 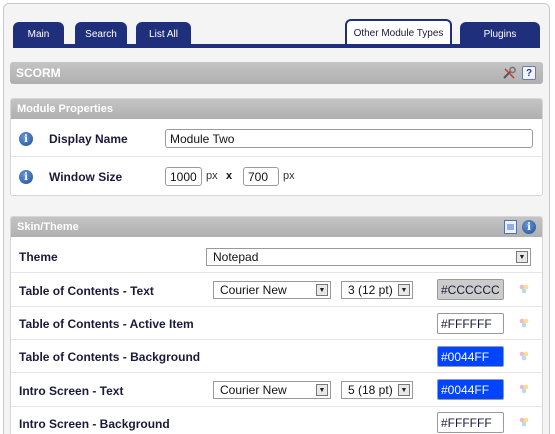 What do you see at coordinates (110, 357) in the screenshot?
I see `toc-background-label: Table of Contents - Background` at bounding box center [110, 357].